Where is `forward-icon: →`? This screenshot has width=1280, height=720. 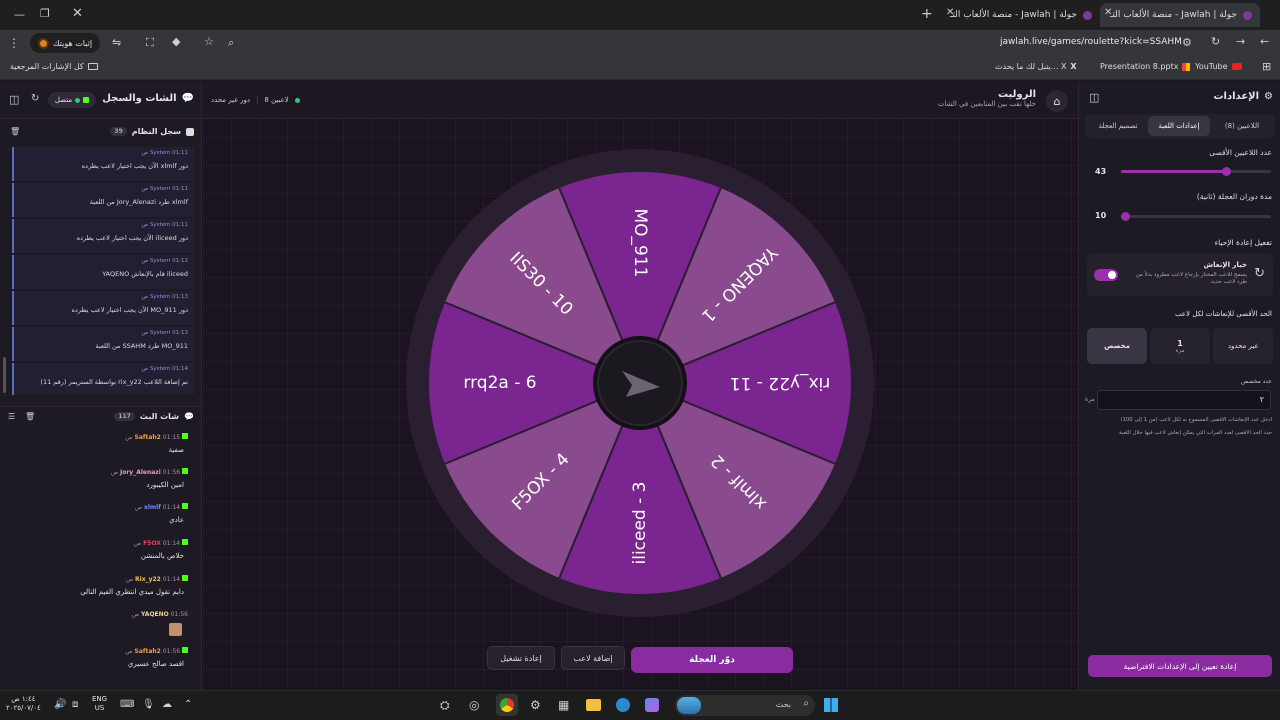 forward-icon: → is located at coordinates (1240, 41).